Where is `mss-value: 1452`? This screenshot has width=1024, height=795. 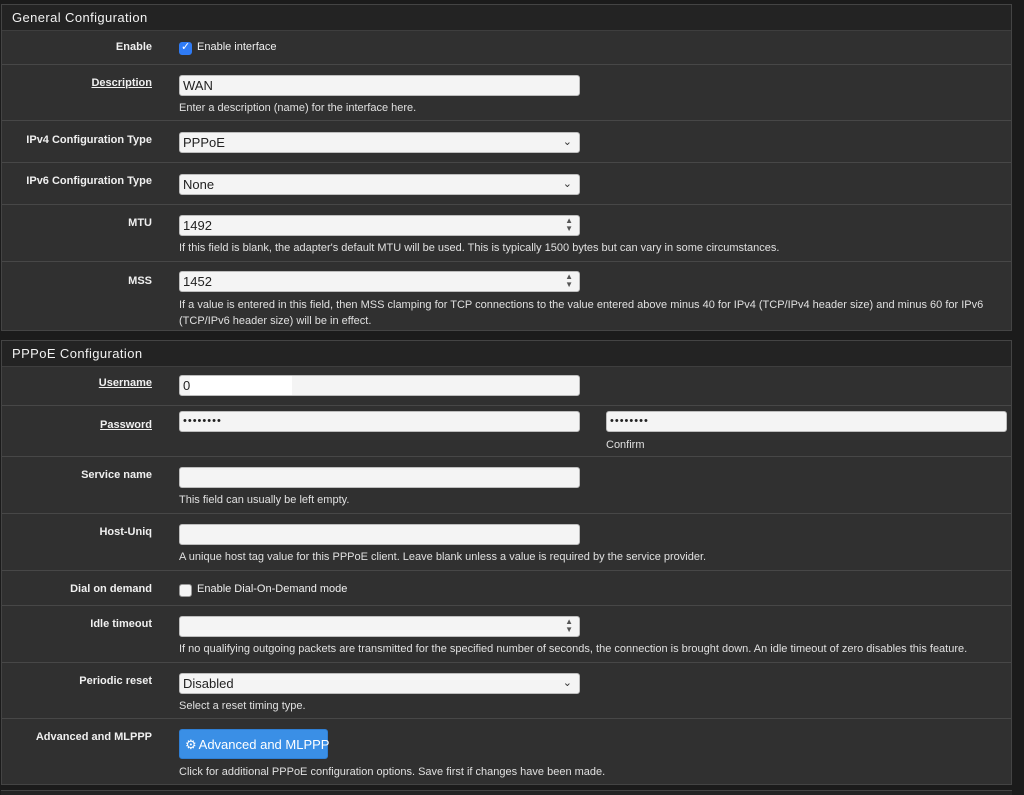
mss-value: 1452 is located at coordinates (197, 281).